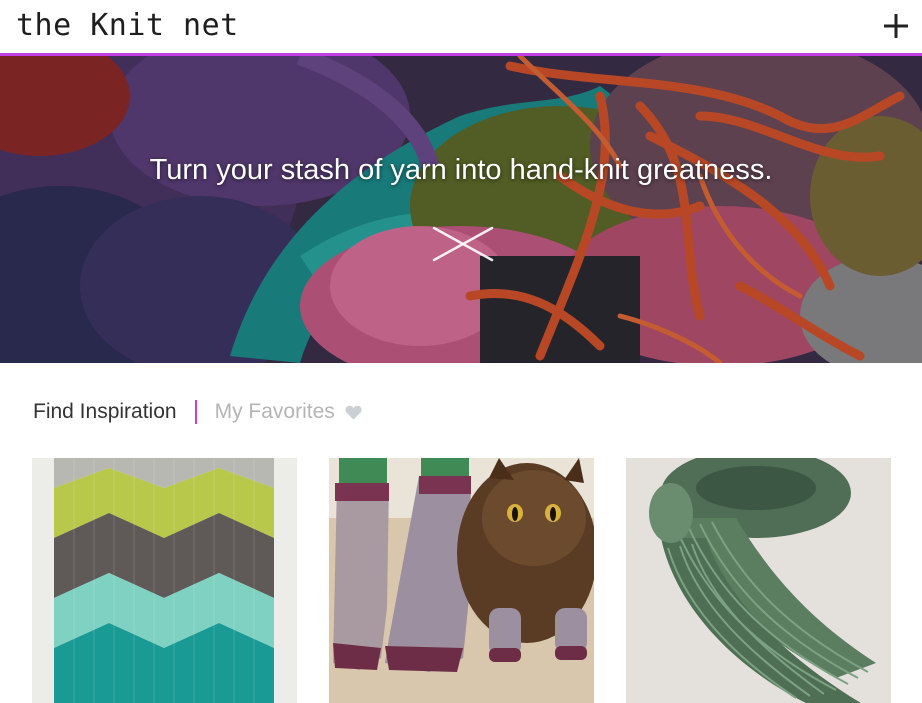  I want to click on add-button, so click(896, 26).